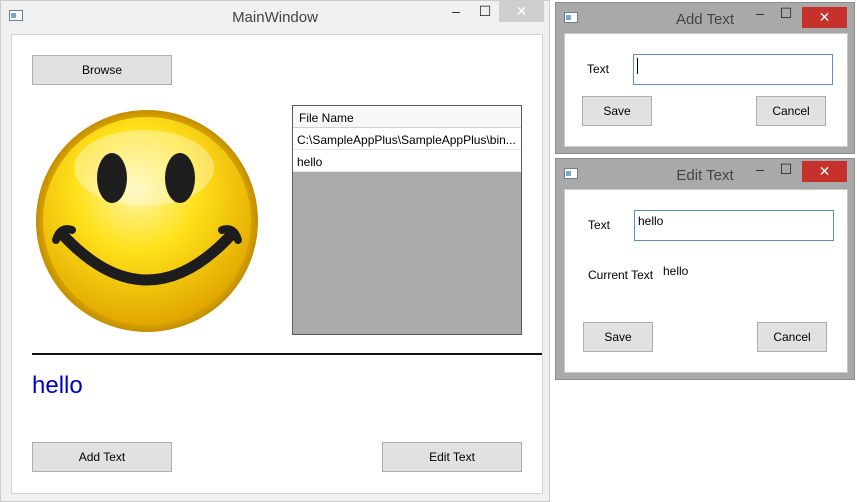 Image resolution: width=857 pixels, height=502 pixels. What do you see at coordinates (452, 457) in the screenshot?
I see `edit-text-button: Edit Text` at bounding box center [452, 457].